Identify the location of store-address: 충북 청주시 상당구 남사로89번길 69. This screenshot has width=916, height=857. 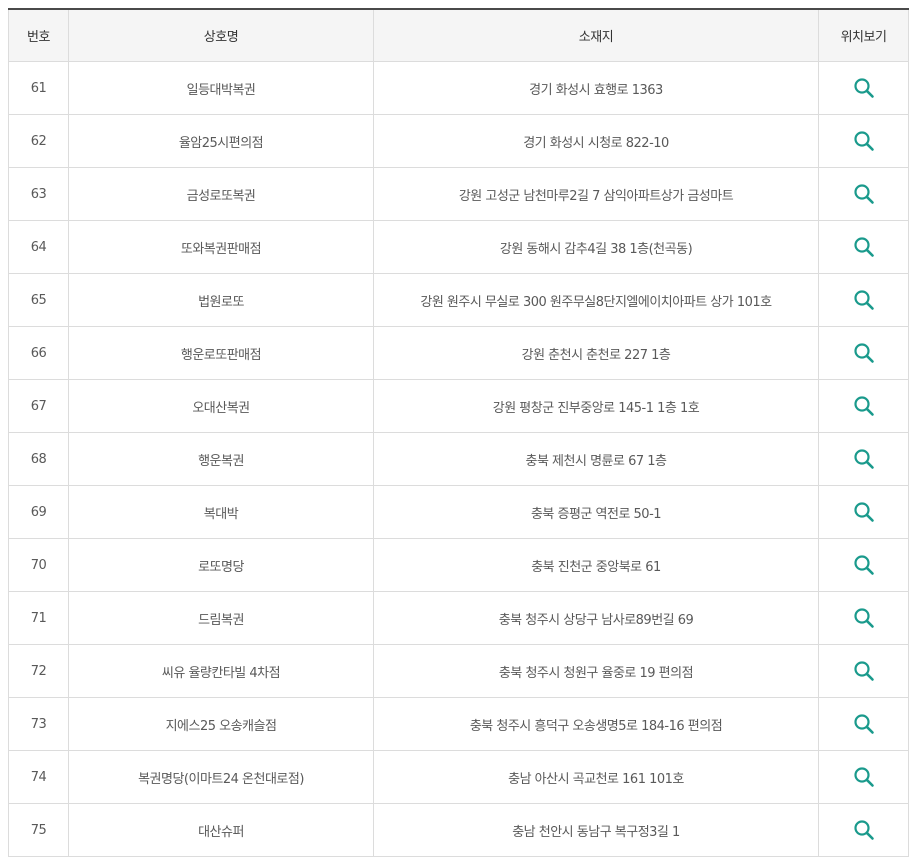
(596, 618).